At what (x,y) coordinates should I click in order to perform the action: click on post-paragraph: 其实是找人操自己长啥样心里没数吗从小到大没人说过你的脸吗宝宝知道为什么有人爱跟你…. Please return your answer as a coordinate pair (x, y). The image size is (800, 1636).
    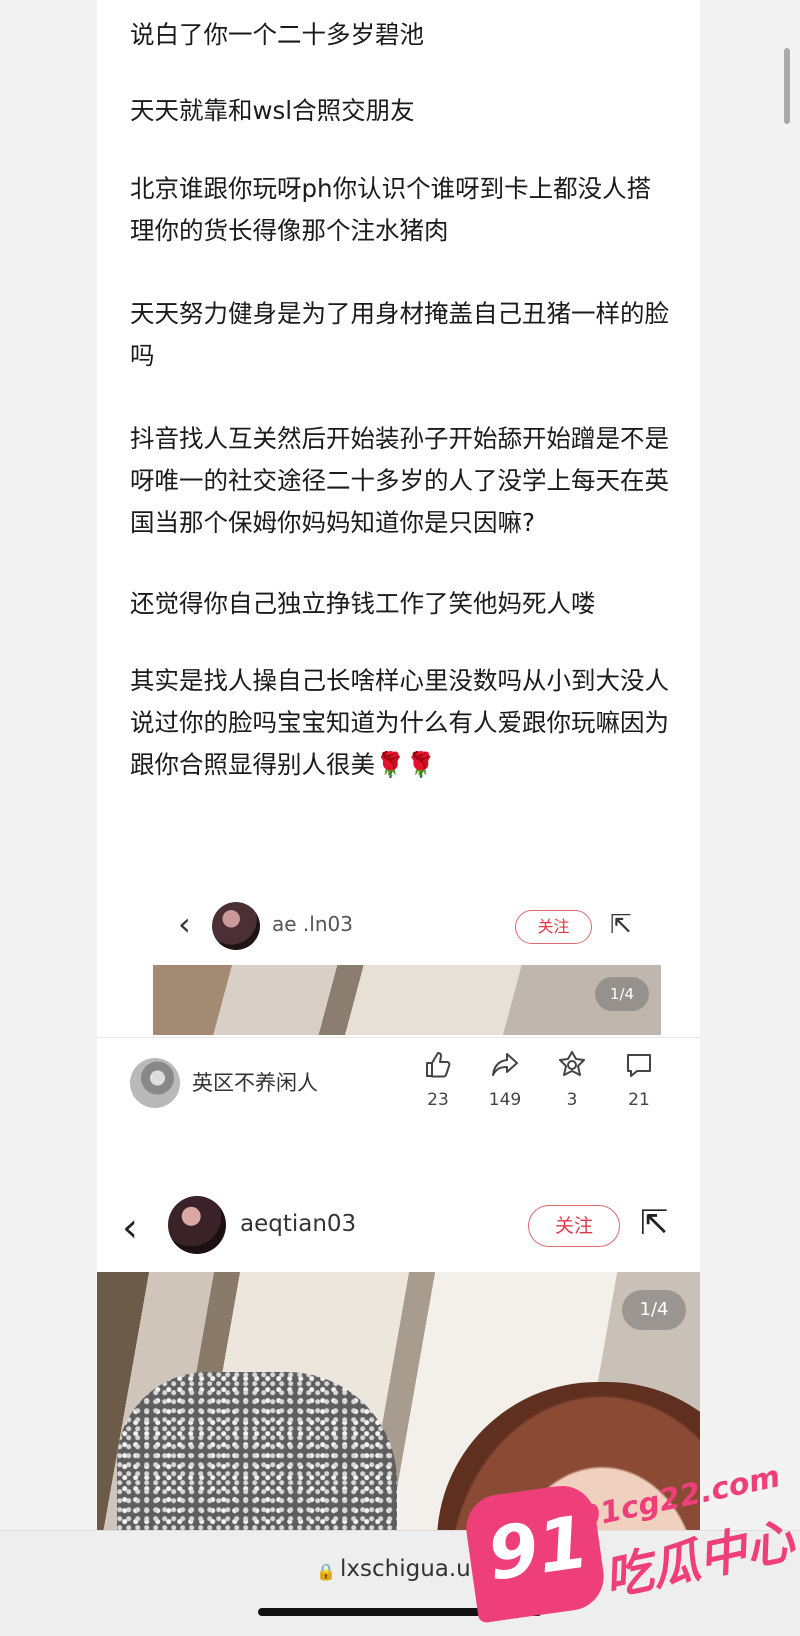
    Looking at the image, I should click on (400, 723).